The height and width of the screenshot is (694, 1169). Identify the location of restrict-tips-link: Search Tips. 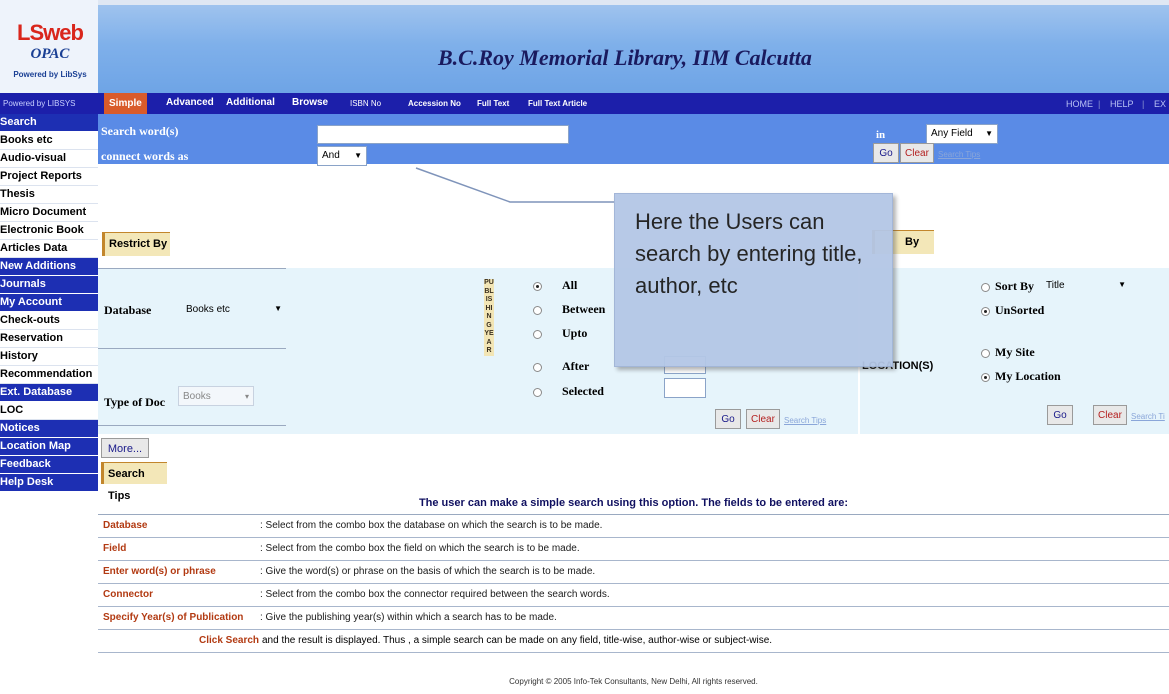
(805, 420).